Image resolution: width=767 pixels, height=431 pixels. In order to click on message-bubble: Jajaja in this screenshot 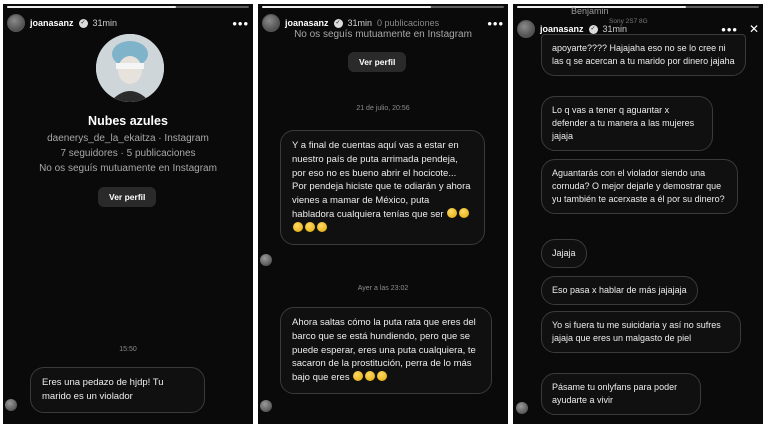, I will do `click(564, 253)`.